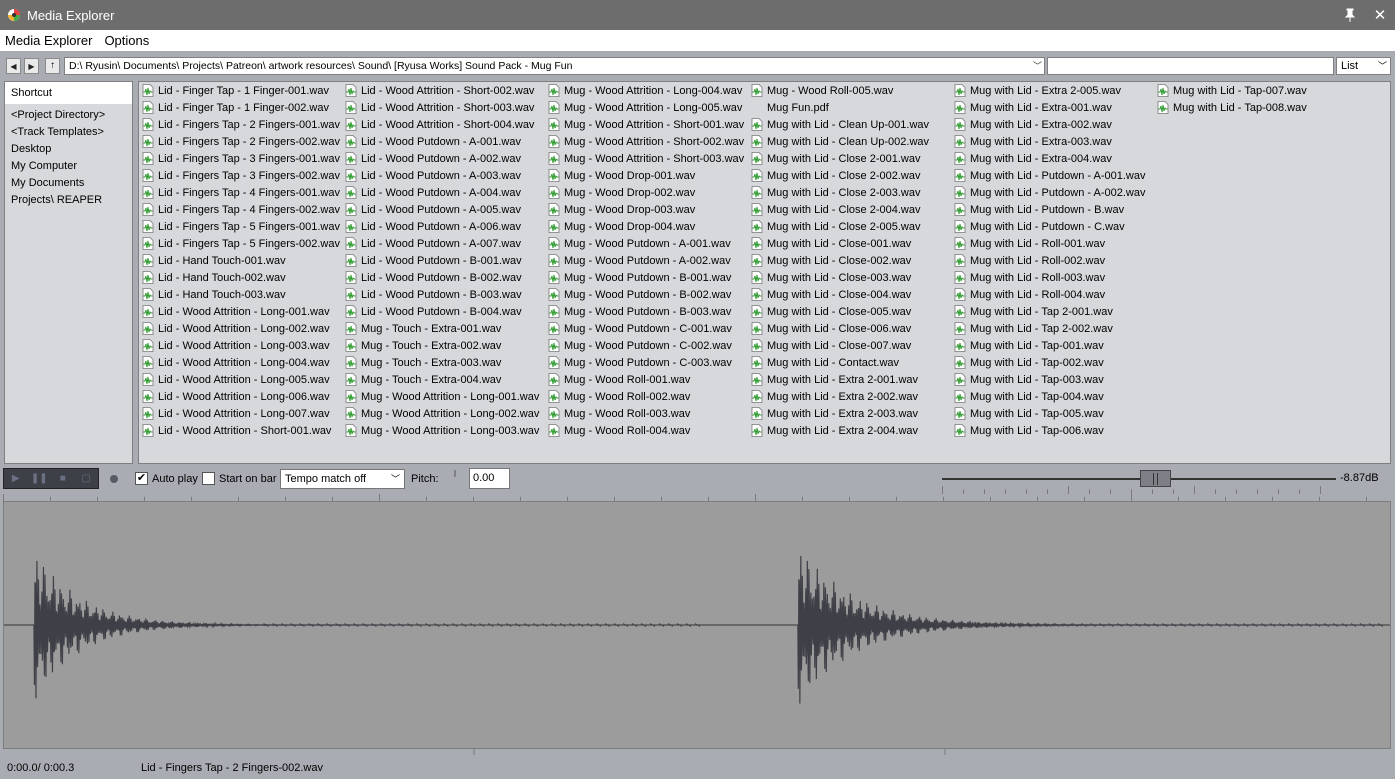 This screenshot has height=779, width=1395. Describe the element at coordinates (1033, 107) in the screenshot. I see `file-item: Mug with Lid - Extra-001.wav` at that location.